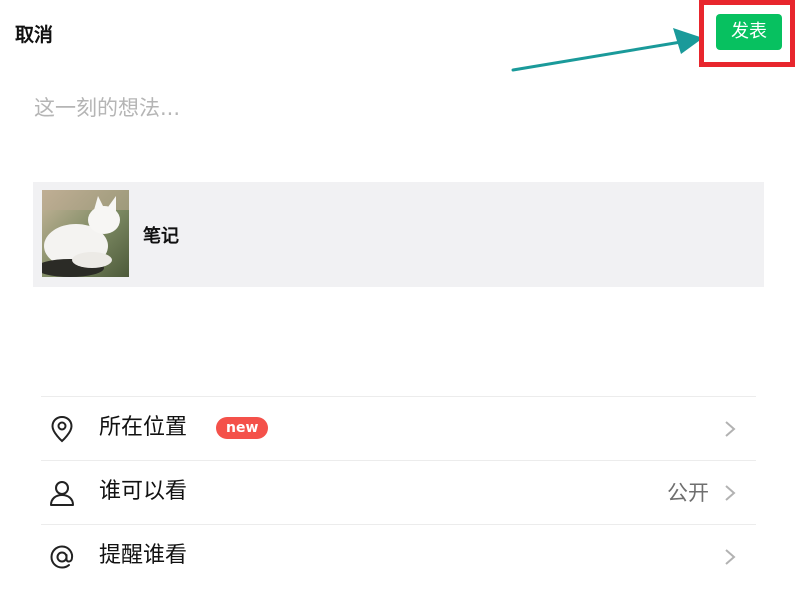  Describe the element at coordinates (161, 236) in the screenshot. I see `shared-note-title: 笔记` at that location.